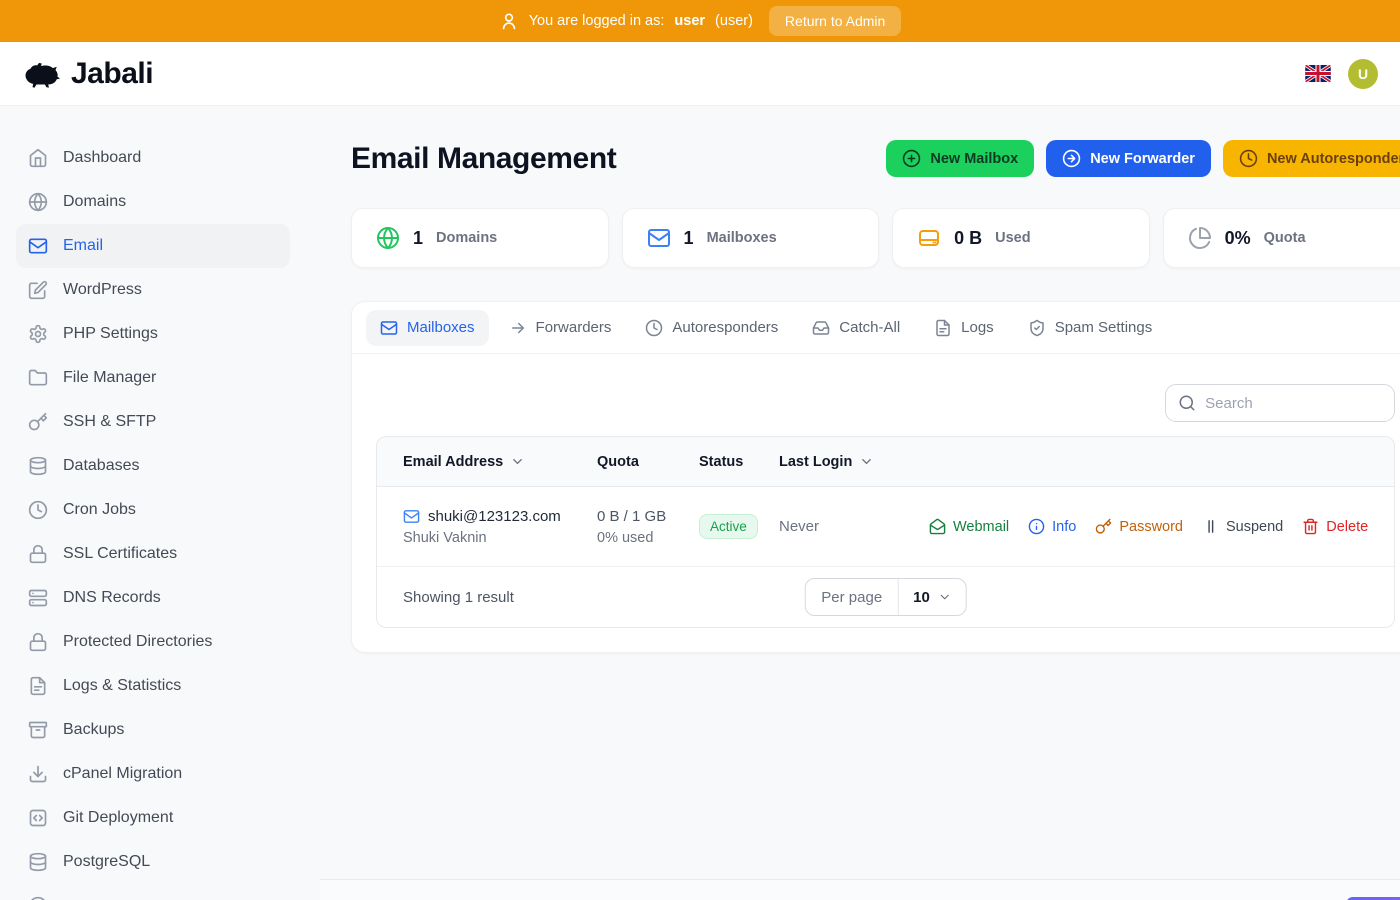 The width and height of the screenshot is (1400, 900). What do you see at coordinates (94, 729) in the screenshot?
I see `sidebar-item-label: Backups` at bounding box center [94, 729].